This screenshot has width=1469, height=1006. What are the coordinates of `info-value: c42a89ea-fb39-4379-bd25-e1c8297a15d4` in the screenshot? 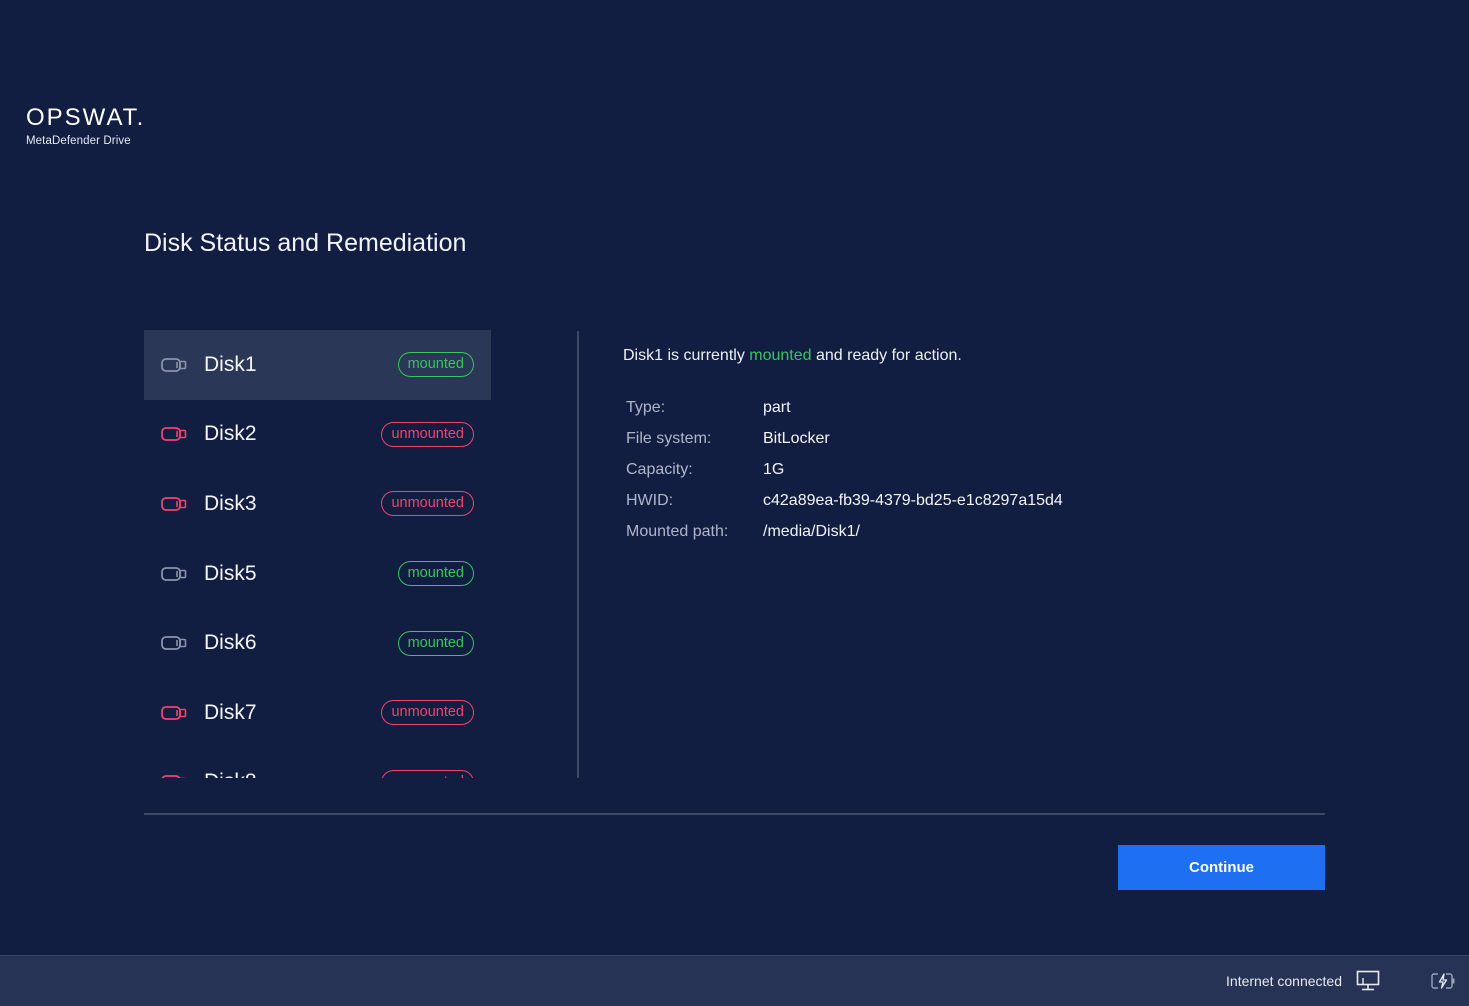 It's located at (913, 500).